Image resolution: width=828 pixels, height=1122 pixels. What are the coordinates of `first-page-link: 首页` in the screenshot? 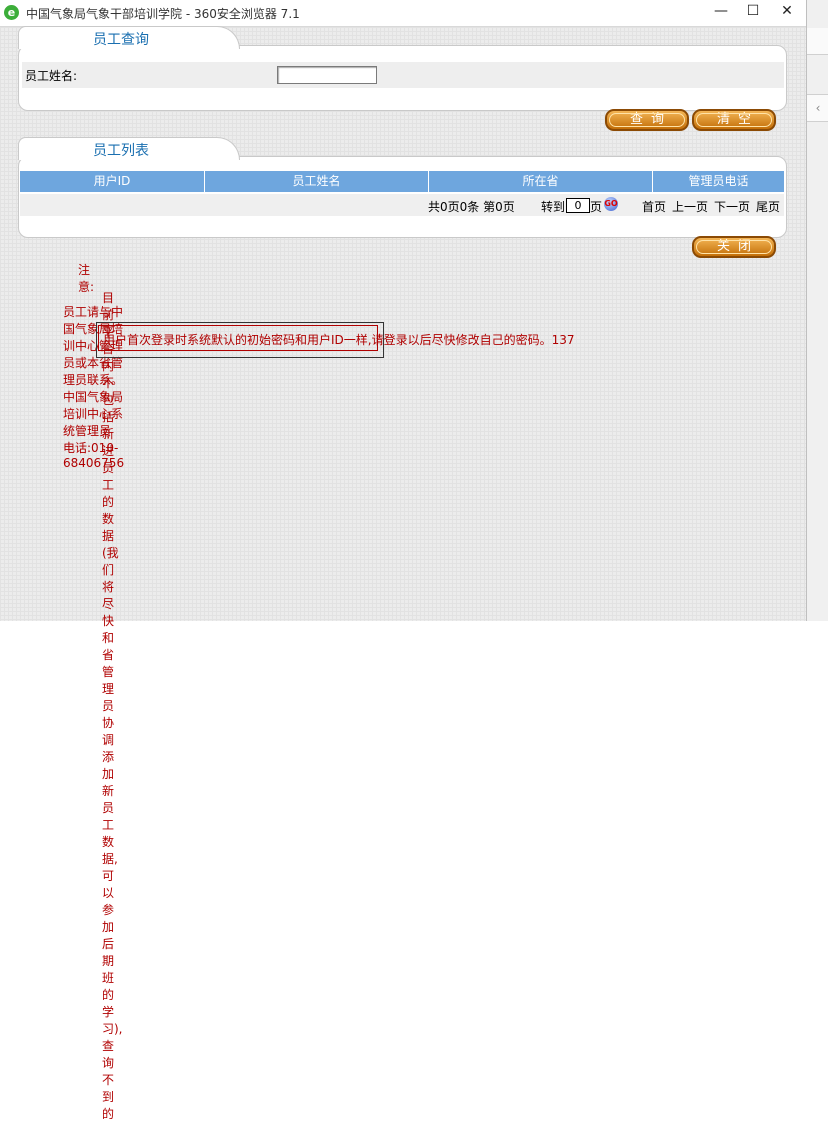 It's located at (654, 206).